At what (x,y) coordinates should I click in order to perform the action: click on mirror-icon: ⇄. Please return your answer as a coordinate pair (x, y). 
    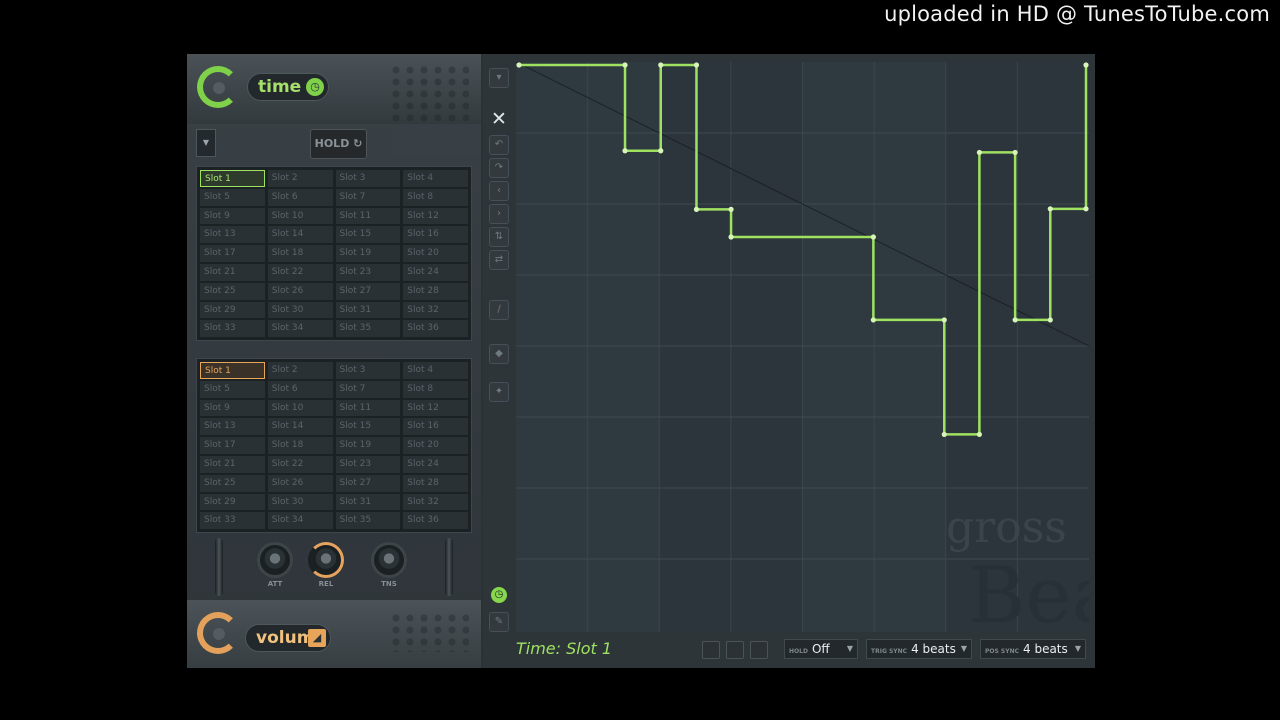
    Looking at the image, I should click on (499, 260).